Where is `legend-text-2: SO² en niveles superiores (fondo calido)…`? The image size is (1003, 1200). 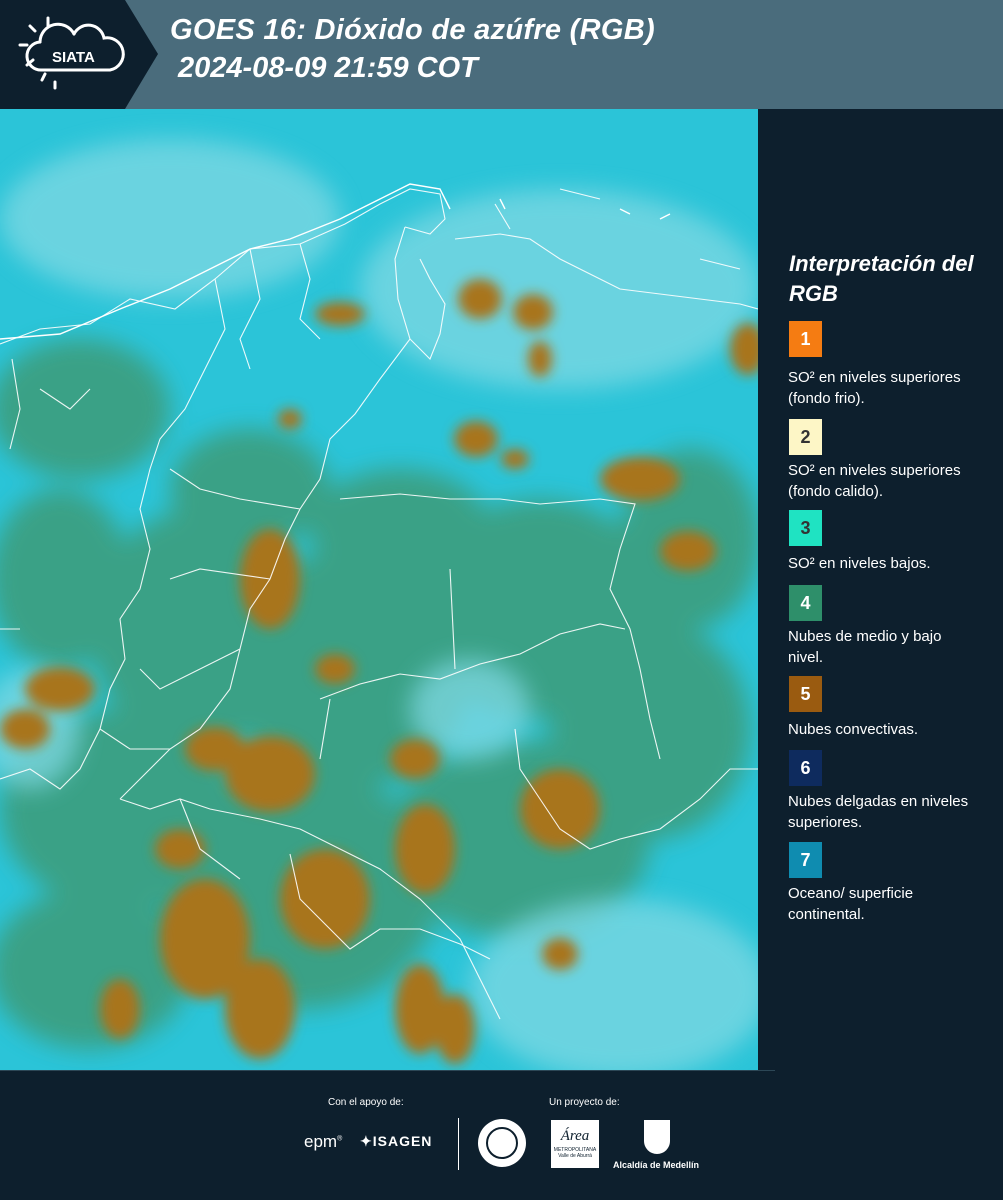 legend-text-2: SO² en niveles superiores (fondo calido)… is located at coordinates (874, 481).